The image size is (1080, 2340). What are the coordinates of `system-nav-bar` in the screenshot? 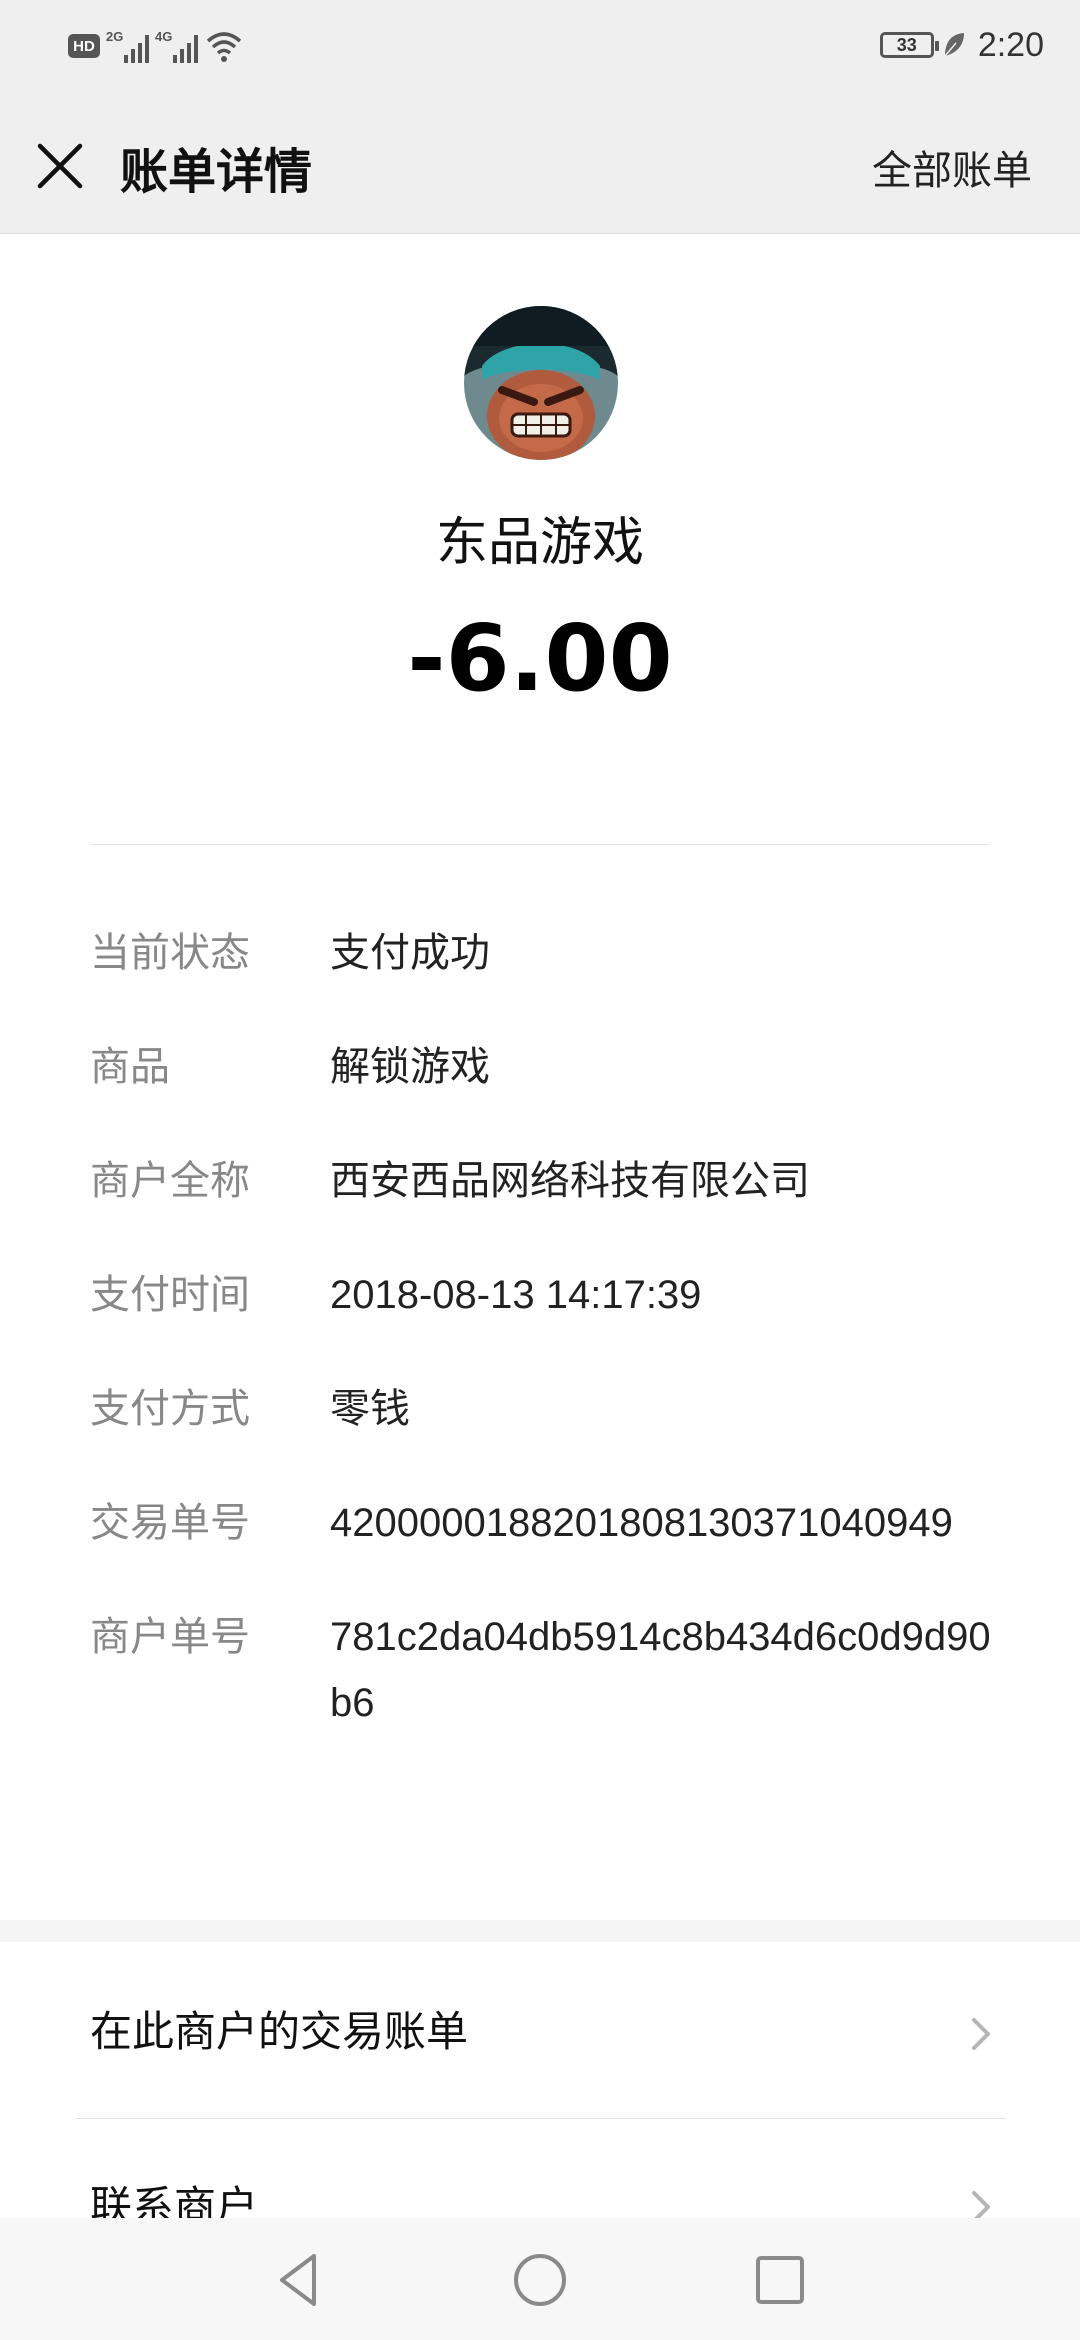 It's located at (540, 2279).